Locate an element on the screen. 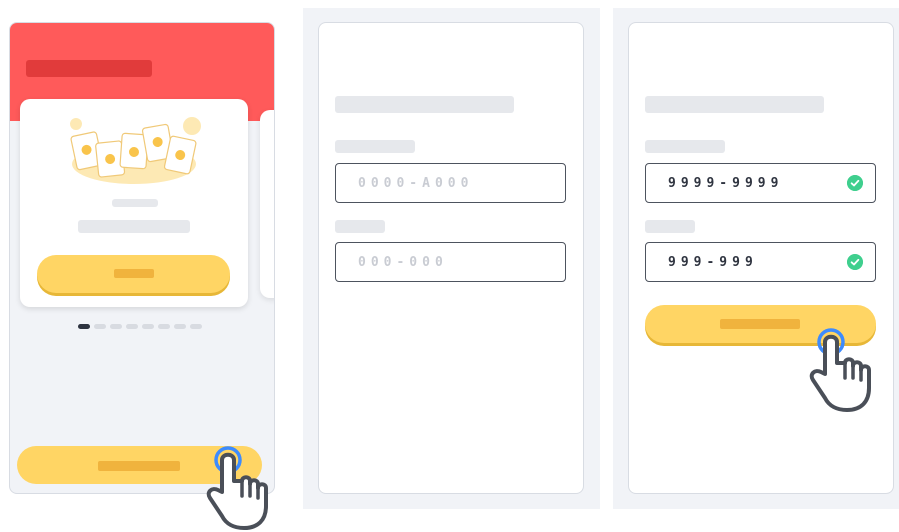  carousel-card is located at coordinates (134, 203).